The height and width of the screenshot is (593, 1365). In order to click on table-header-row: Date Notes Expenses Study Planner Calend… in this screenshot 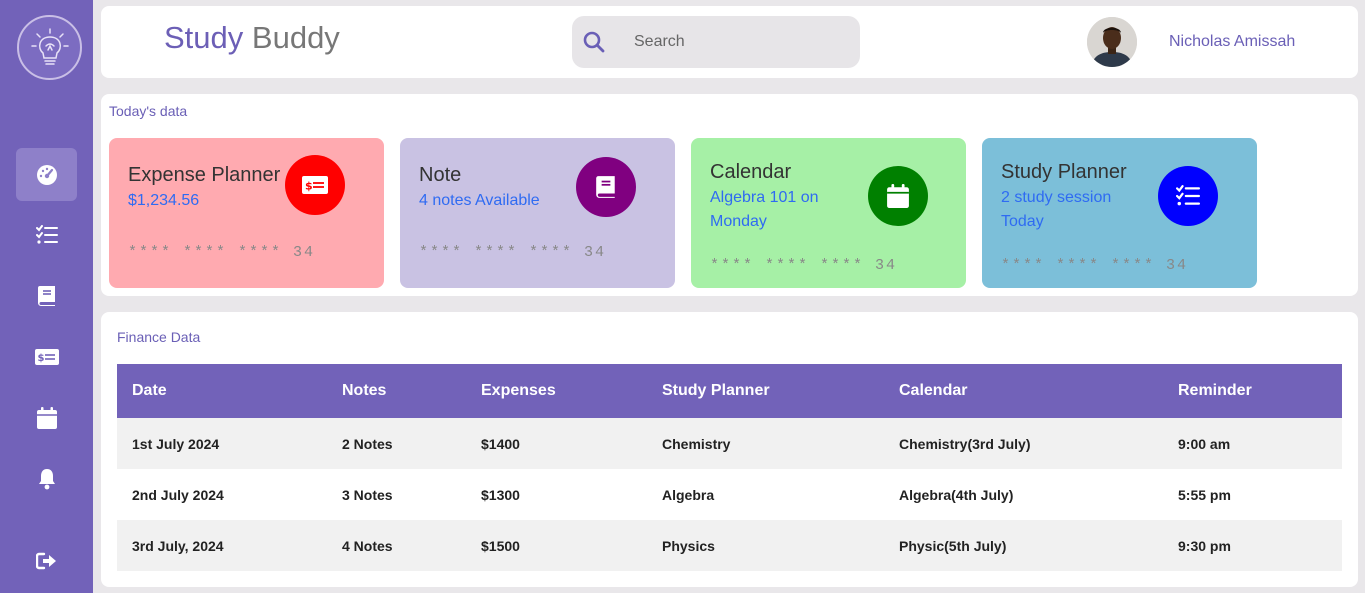, I will do `click(729, 391)`.